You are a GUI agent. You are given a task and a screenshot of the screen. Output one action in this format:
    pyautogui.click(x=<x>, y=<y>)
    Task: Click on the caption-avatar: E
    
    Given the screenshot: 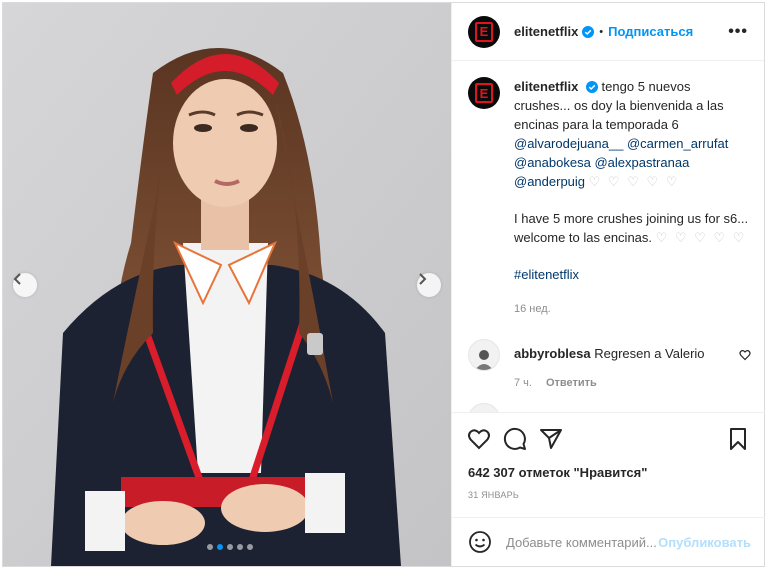 What is the action you would take?
    pyautogui.click(x=484, y=93)
    